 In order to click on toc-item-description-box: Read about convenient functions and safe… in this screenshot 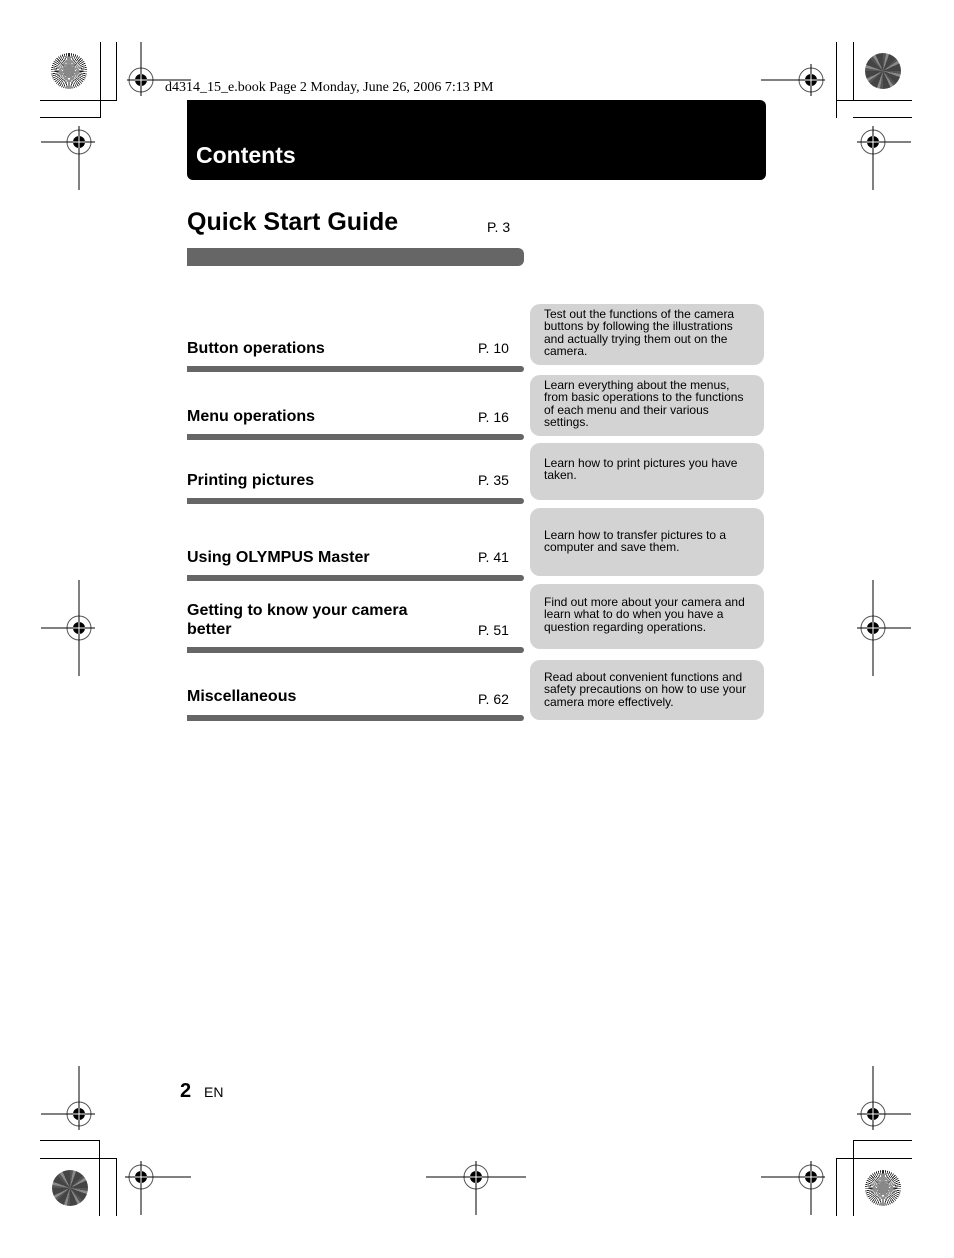, I will do `click(647, 690)`.